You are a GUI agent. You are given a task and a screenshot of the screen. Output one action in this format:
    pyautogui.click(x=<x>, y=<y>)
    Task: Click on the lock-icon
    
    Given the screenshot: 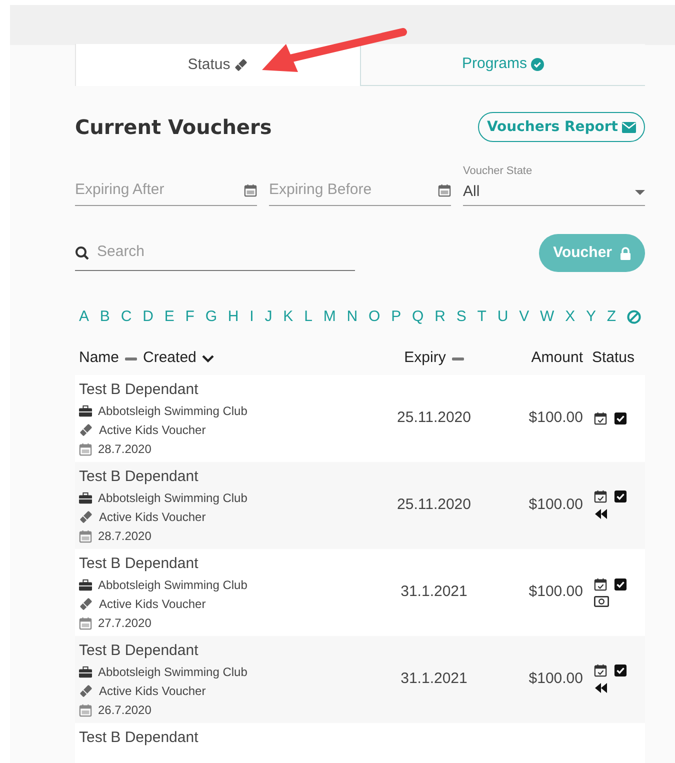 What is the action you would take?
    pyautogui.click(x=625, y=253)
    